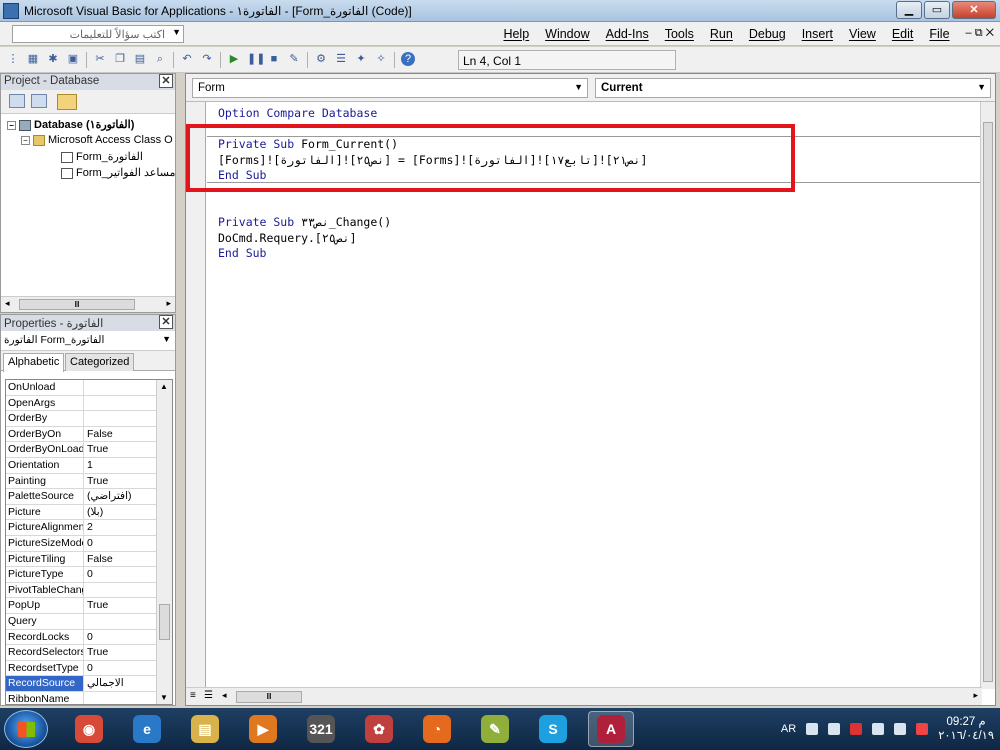 The image size is (1000, 750). What do you see at coordinates (89, 653) in the screenshot?
I see `property-row: RecordSelectors True` at bounding box center [89, 653].